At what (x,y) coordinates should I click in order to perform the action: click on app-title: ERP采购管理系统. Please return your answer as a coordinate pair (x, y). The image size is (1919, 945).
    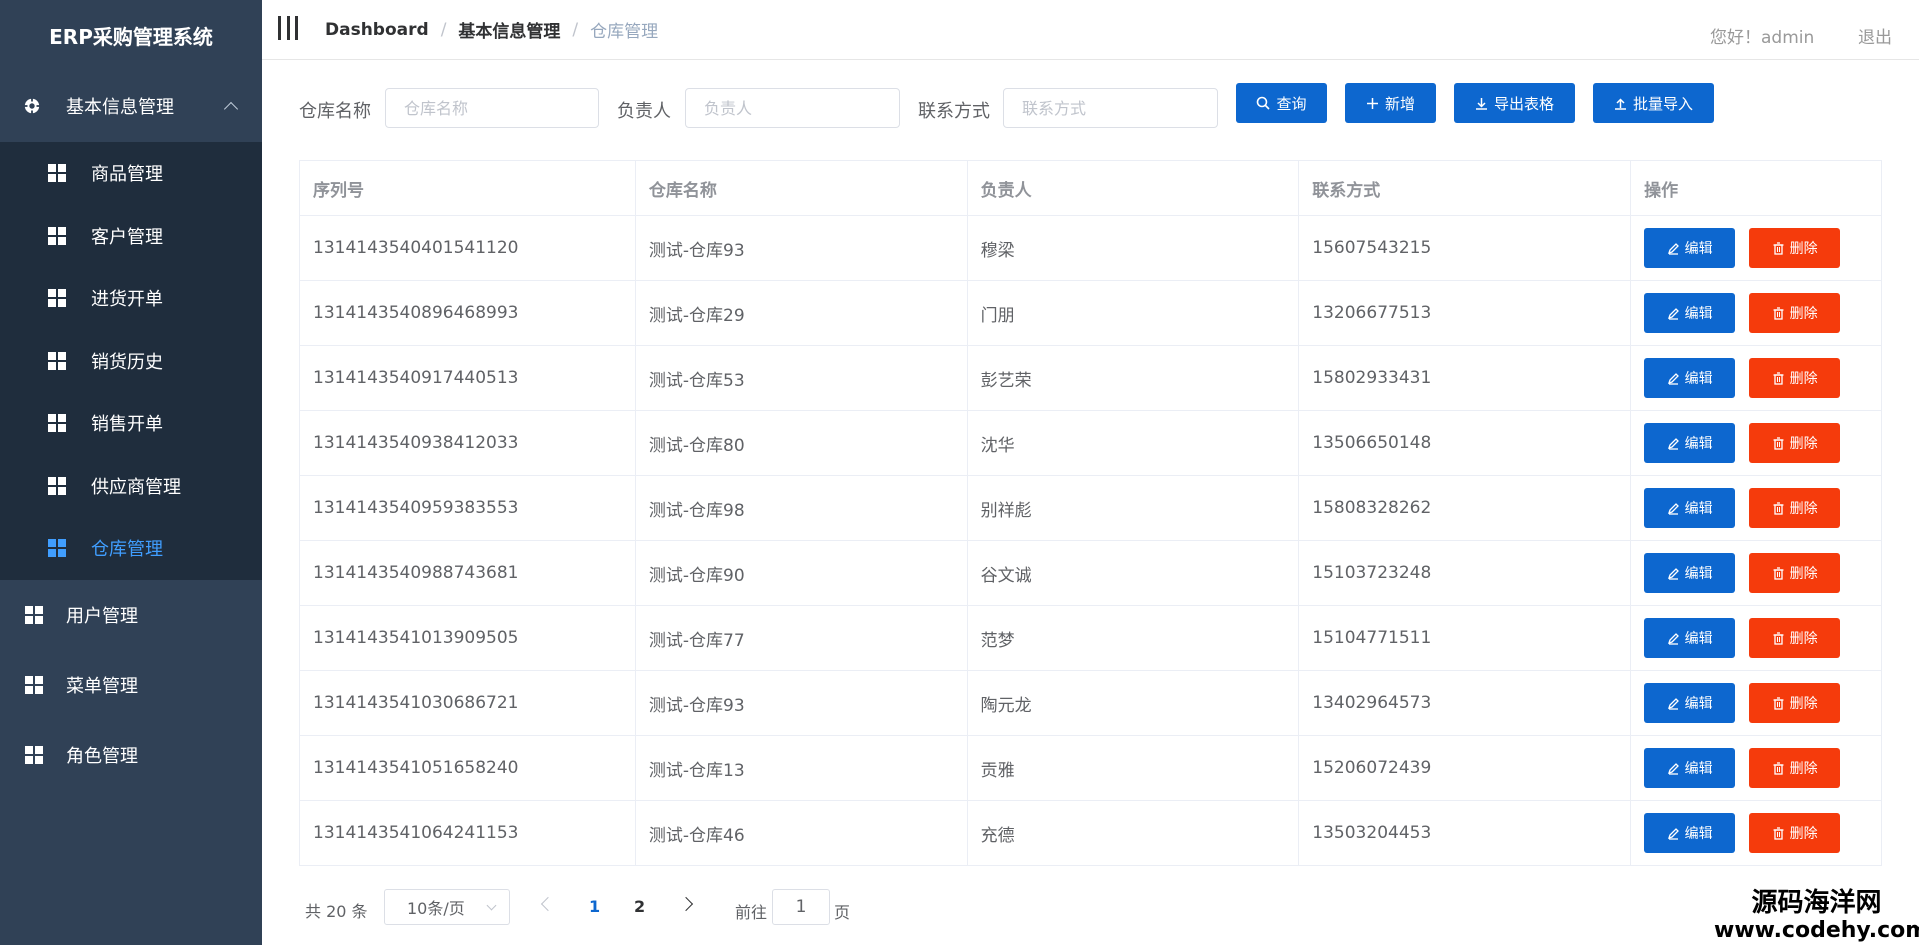
    Looking at the image, I should click on (131, 36).